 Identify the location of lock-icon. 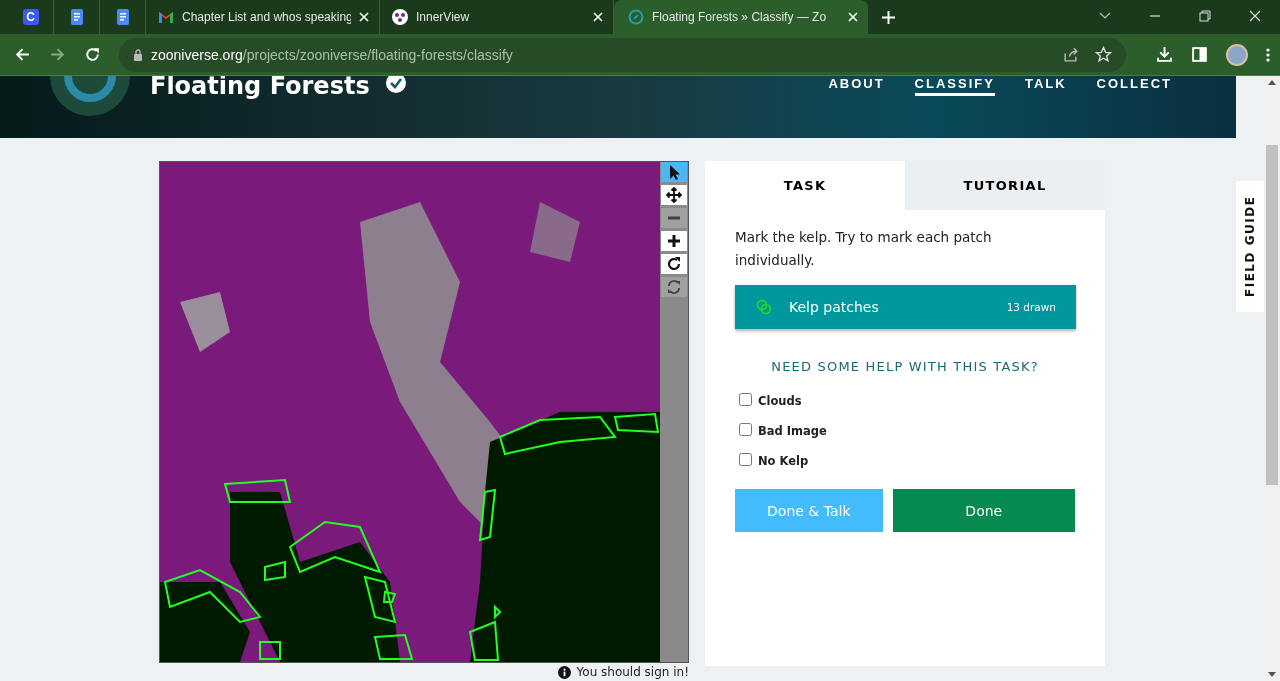
(138, 54).